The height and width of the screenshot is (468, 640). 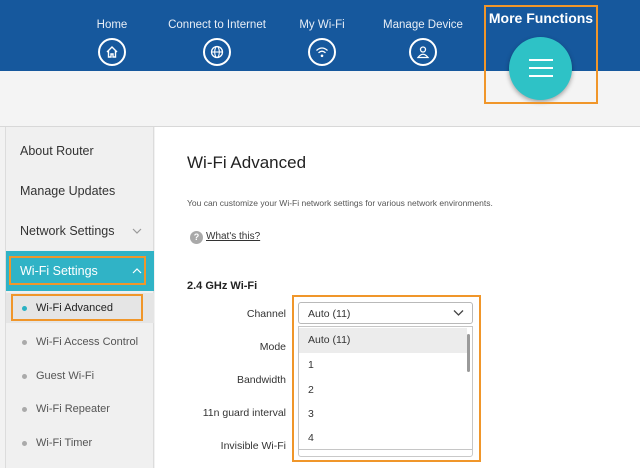 I want to click on wifi-settings-highlight-frame, so click(x=77, y=270).